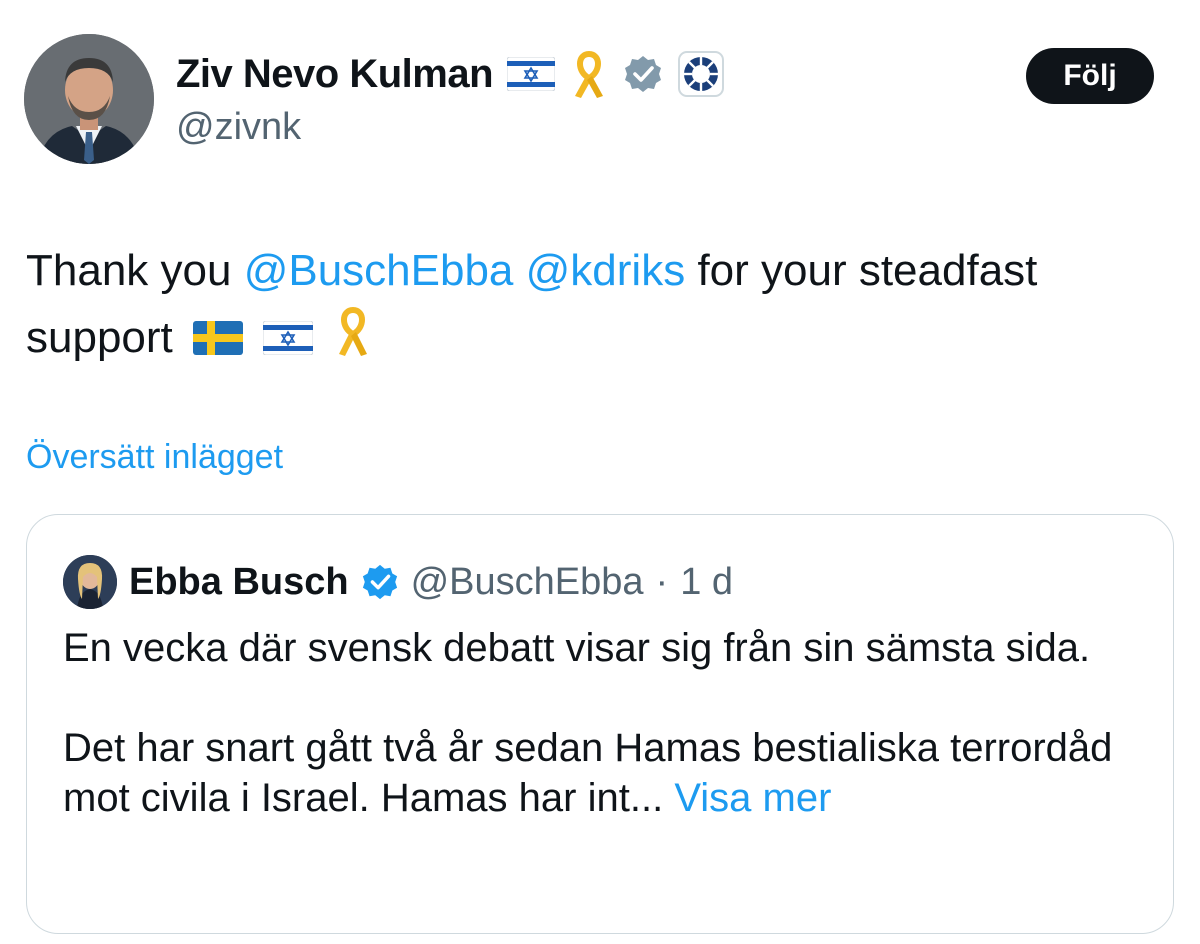 The width and height of the screenshot is (1200, 944). Describe the element at coordinates (706, 582) in the screenshot. I see `quoted-tweet-time: 1 d` at that location.